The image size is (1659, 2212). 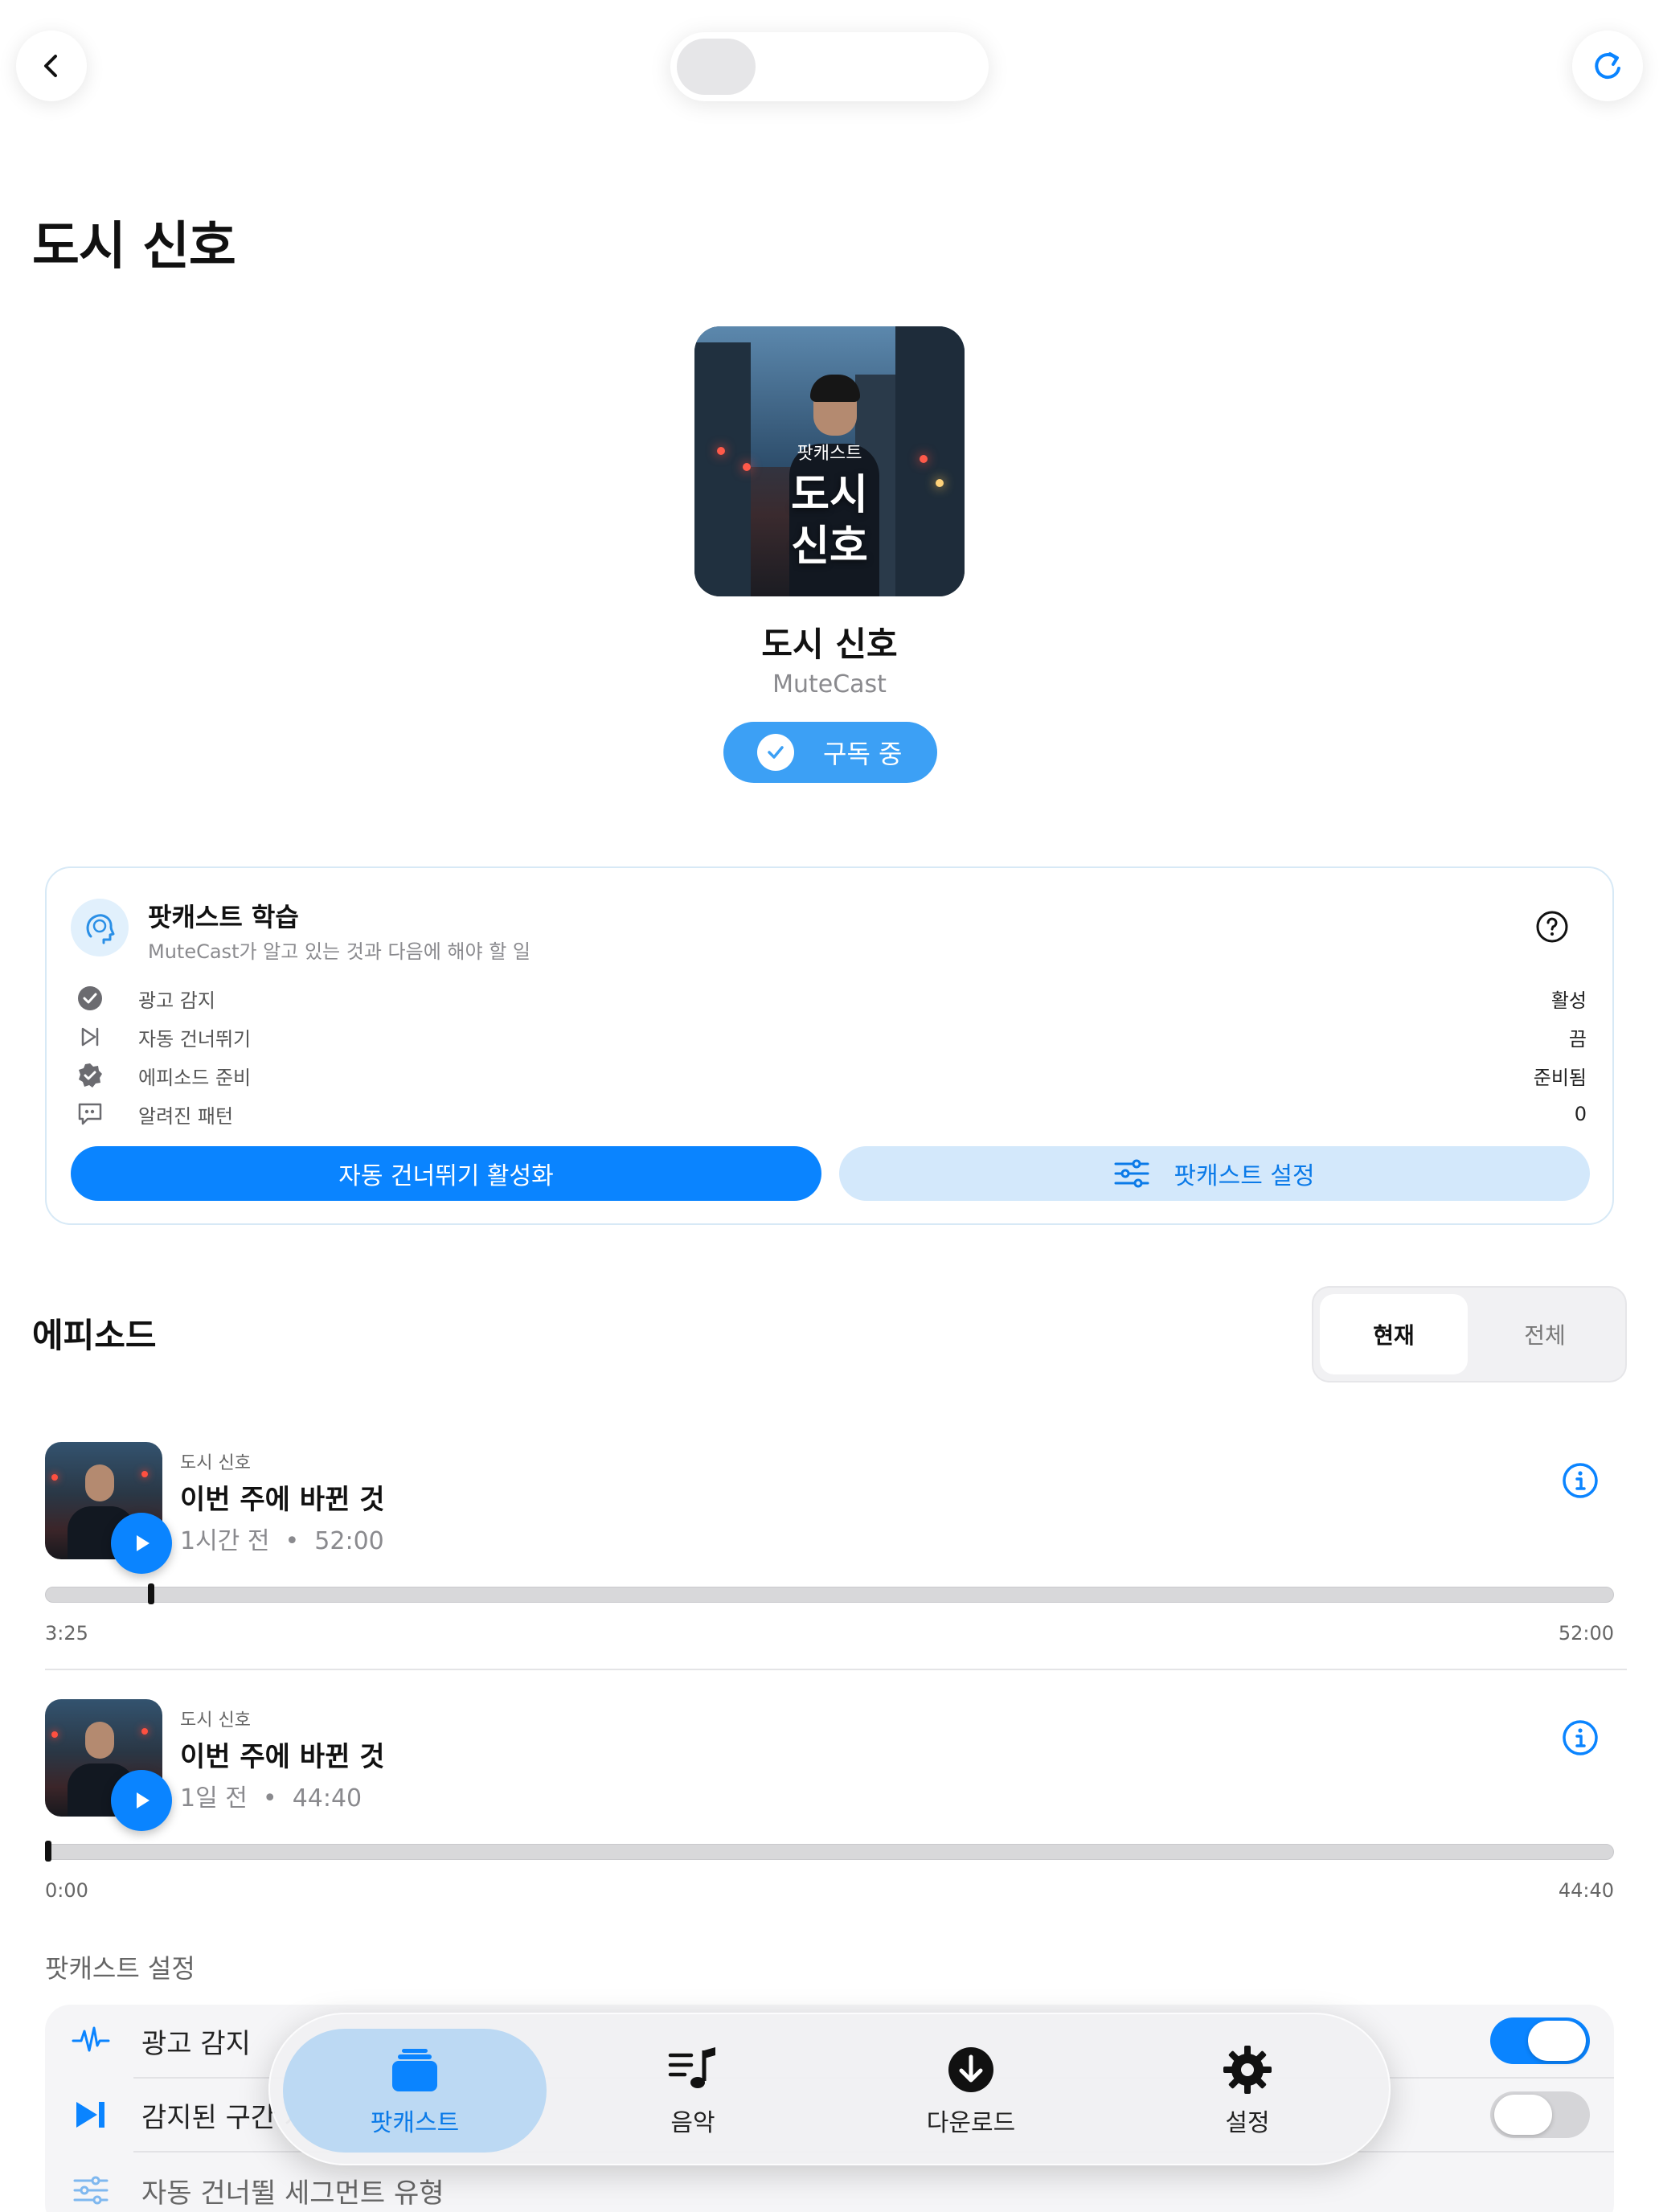 I want to click on quote-bubble-icon, so click(x=90, y=1114).